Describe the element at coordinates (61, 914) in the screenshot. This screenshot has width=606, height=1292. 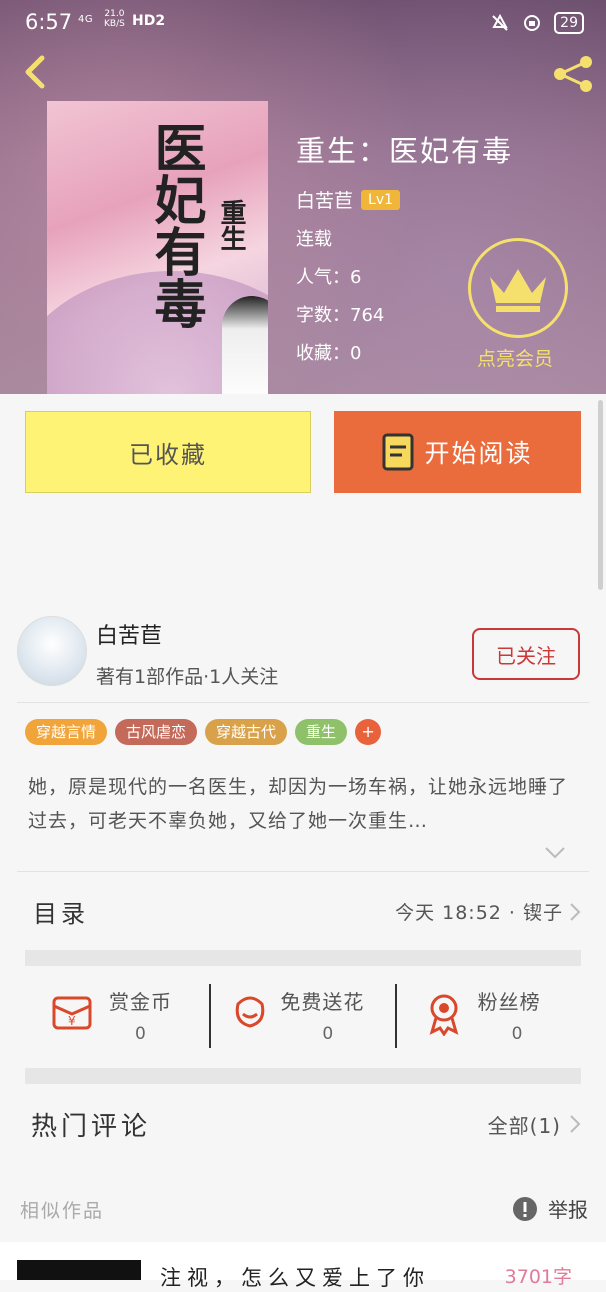
I see `catalog-label: 目录` at that location.